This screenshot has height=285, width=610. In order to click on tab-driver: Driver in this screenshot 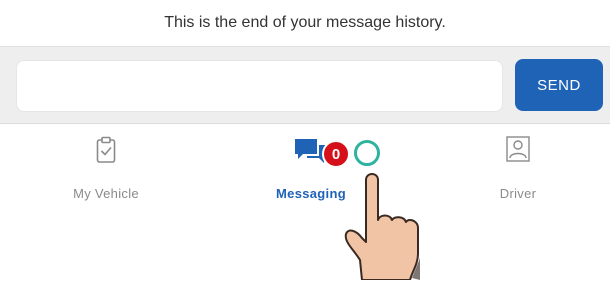, I will do `click(518, 171)`.